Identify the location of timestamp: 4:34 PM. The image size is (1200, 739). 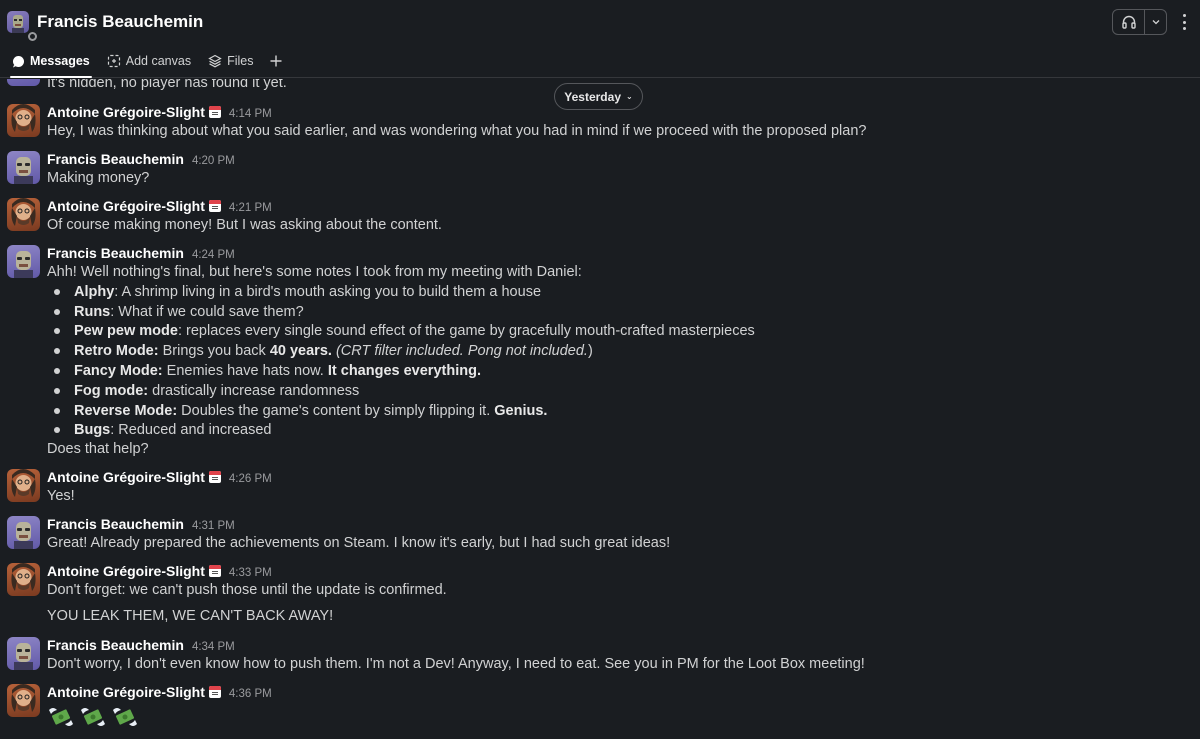
(213, 647).